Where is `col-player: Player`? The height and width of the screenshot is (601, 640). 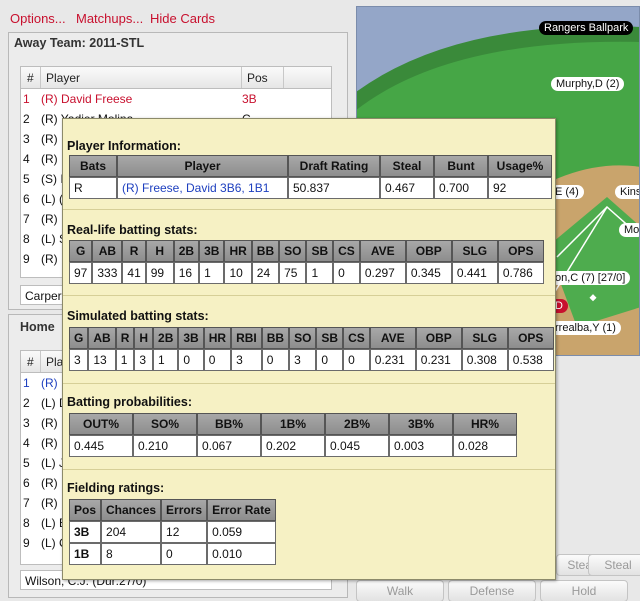
col-player: Player is located at coordinates (202, 166).